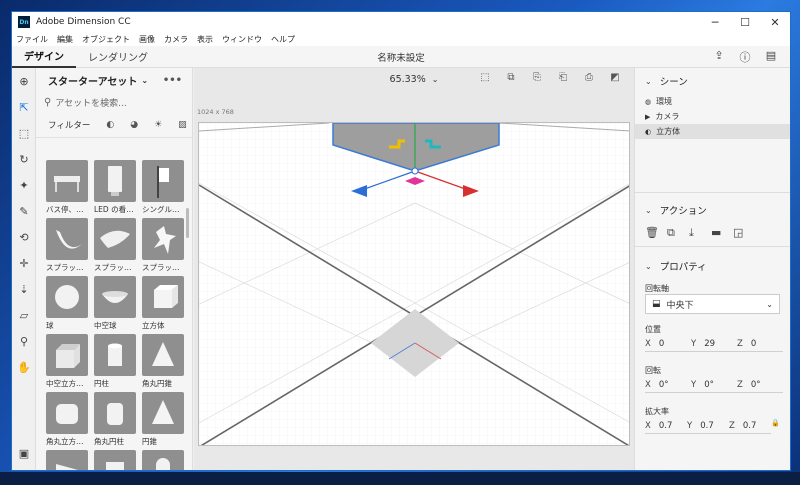 The image size is (800, 485). I want to click on render-preview-icon: ◩, so click(615, 77).